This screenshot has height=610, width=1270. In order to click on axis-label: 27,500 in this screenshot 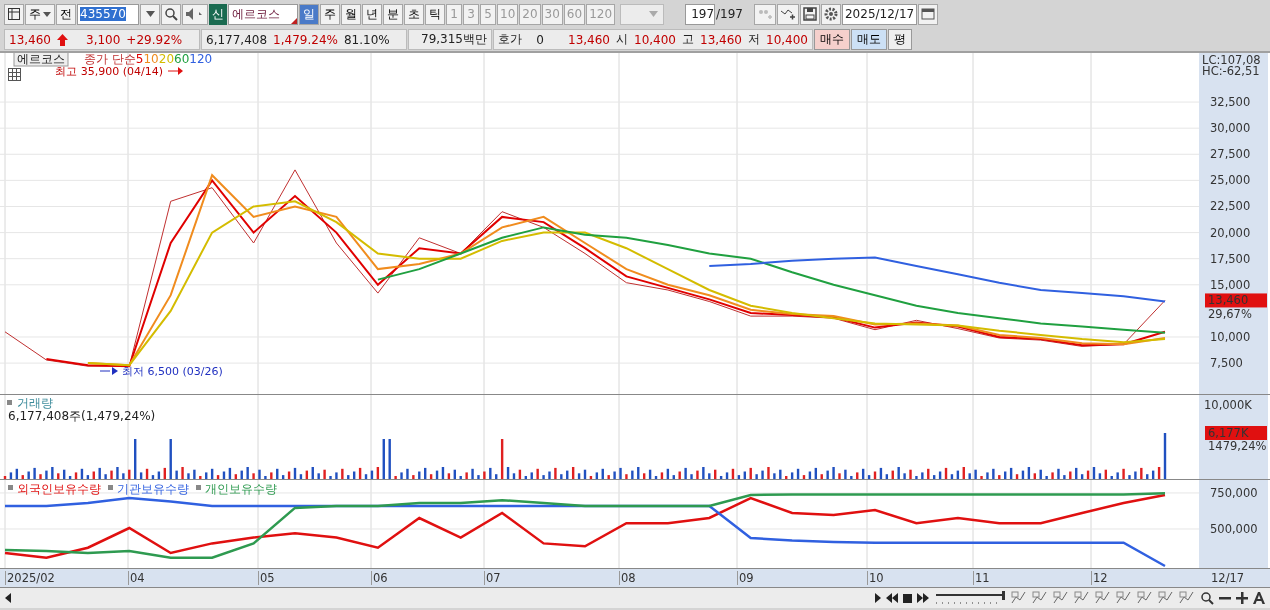, I will do `click(1230, 154)`.